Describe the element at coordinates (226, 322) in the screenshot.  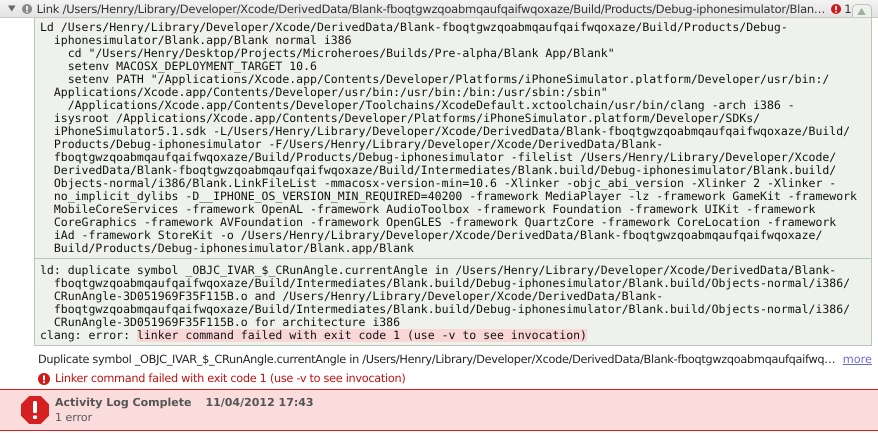
I see `code-line: CRunAngle-3D051969F35F115B.o for architecture i386` at that location.